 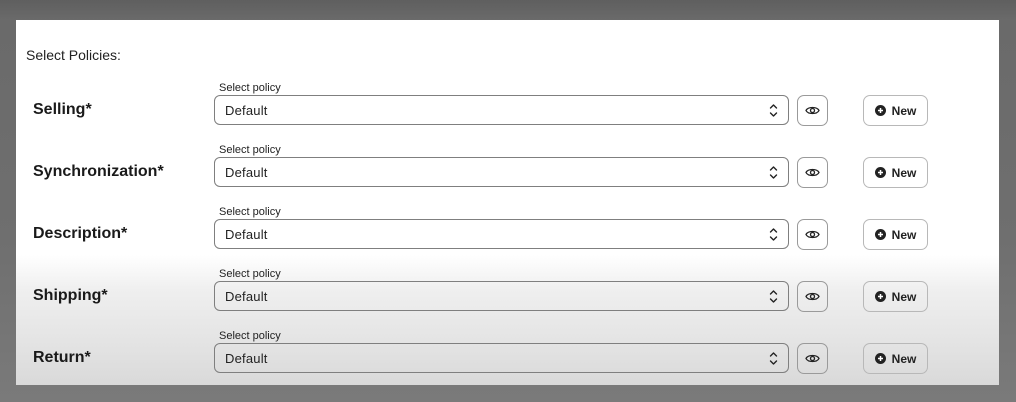 I want to click on description-policy-select: Default, so click(x=501, y=234).